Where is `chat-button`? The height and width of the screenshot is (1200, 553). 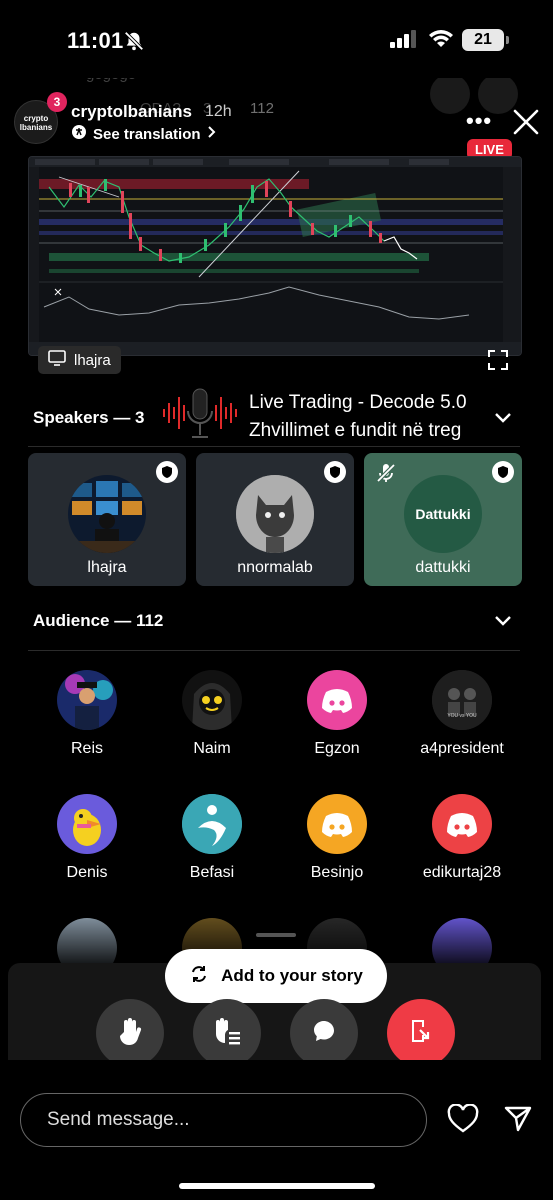
chat-button is located at coordinates (324, 1029).